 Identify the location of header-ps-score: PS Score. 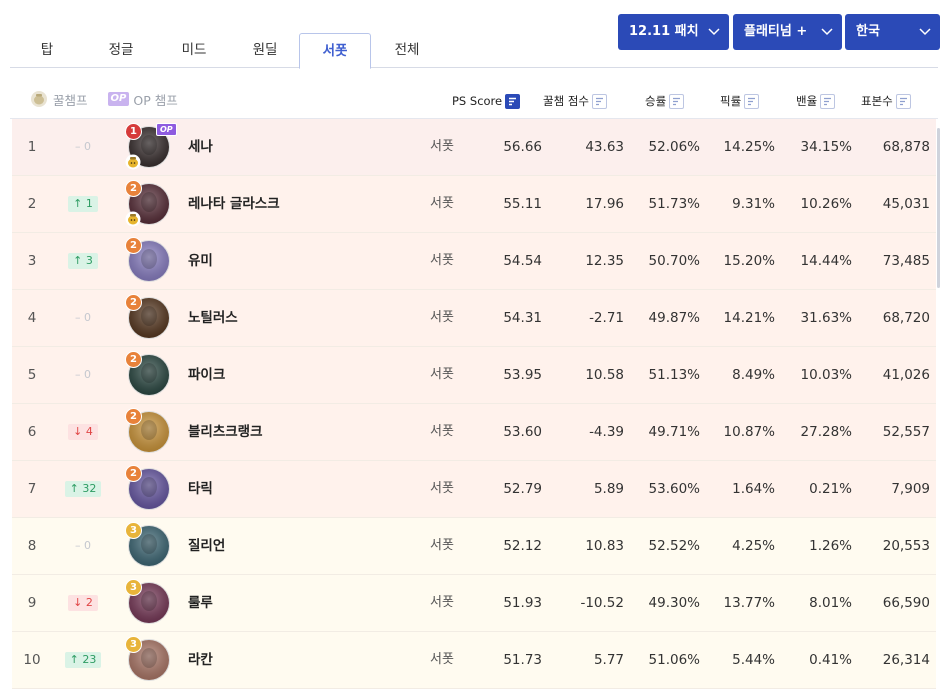
(486, 101).